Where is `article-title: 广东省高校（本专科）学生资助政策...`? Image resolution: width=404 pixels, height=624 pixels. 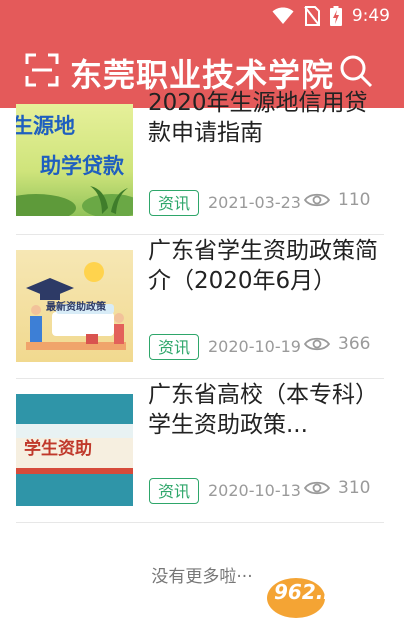 article-title: 广东省高校（本专科）学生资助政策... is located at coordinates (263, 410).